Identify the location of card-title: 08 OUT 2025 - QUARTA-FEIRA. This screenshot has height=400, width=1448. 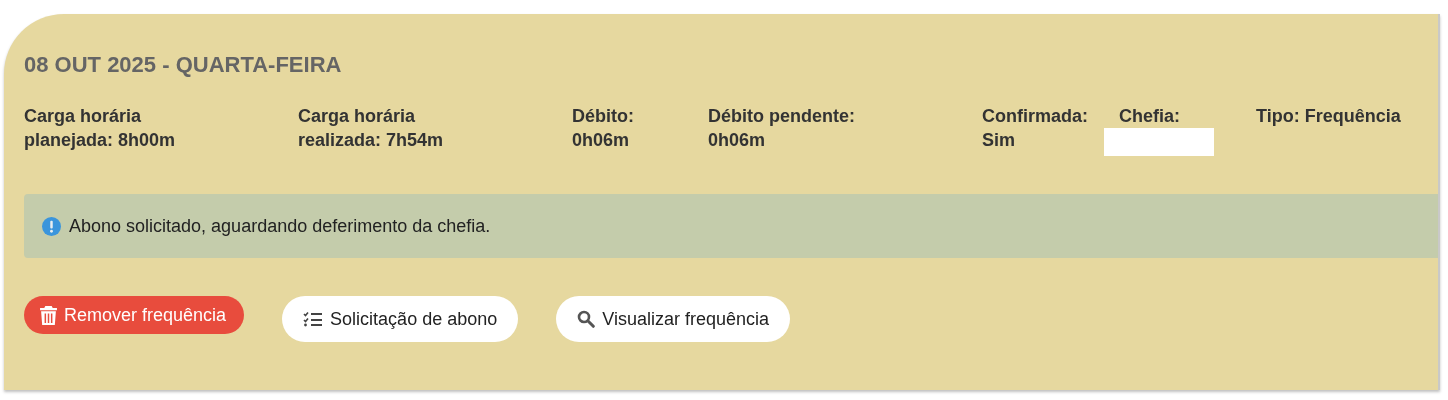
(183, 65).